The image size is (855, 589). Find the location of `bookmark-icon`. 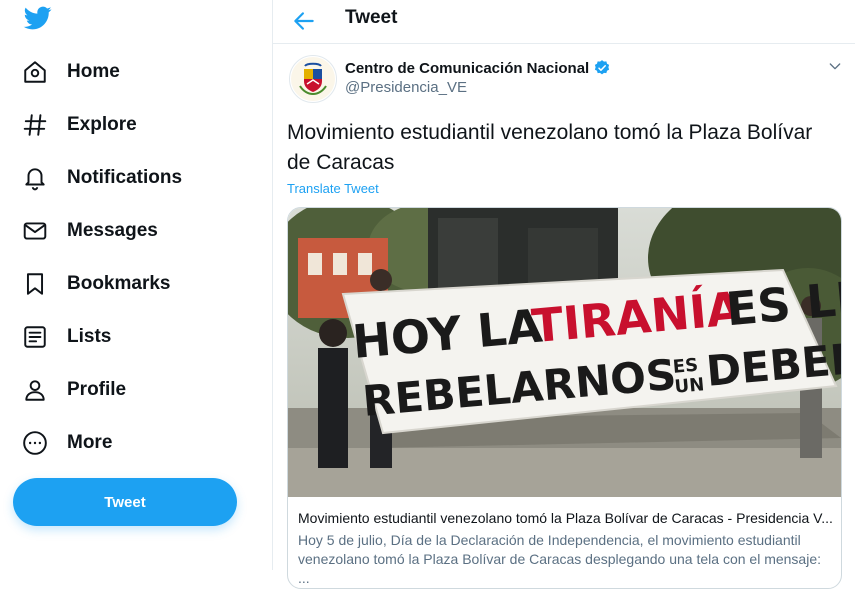

bookmark-icon is located at coordinates (35, 284).